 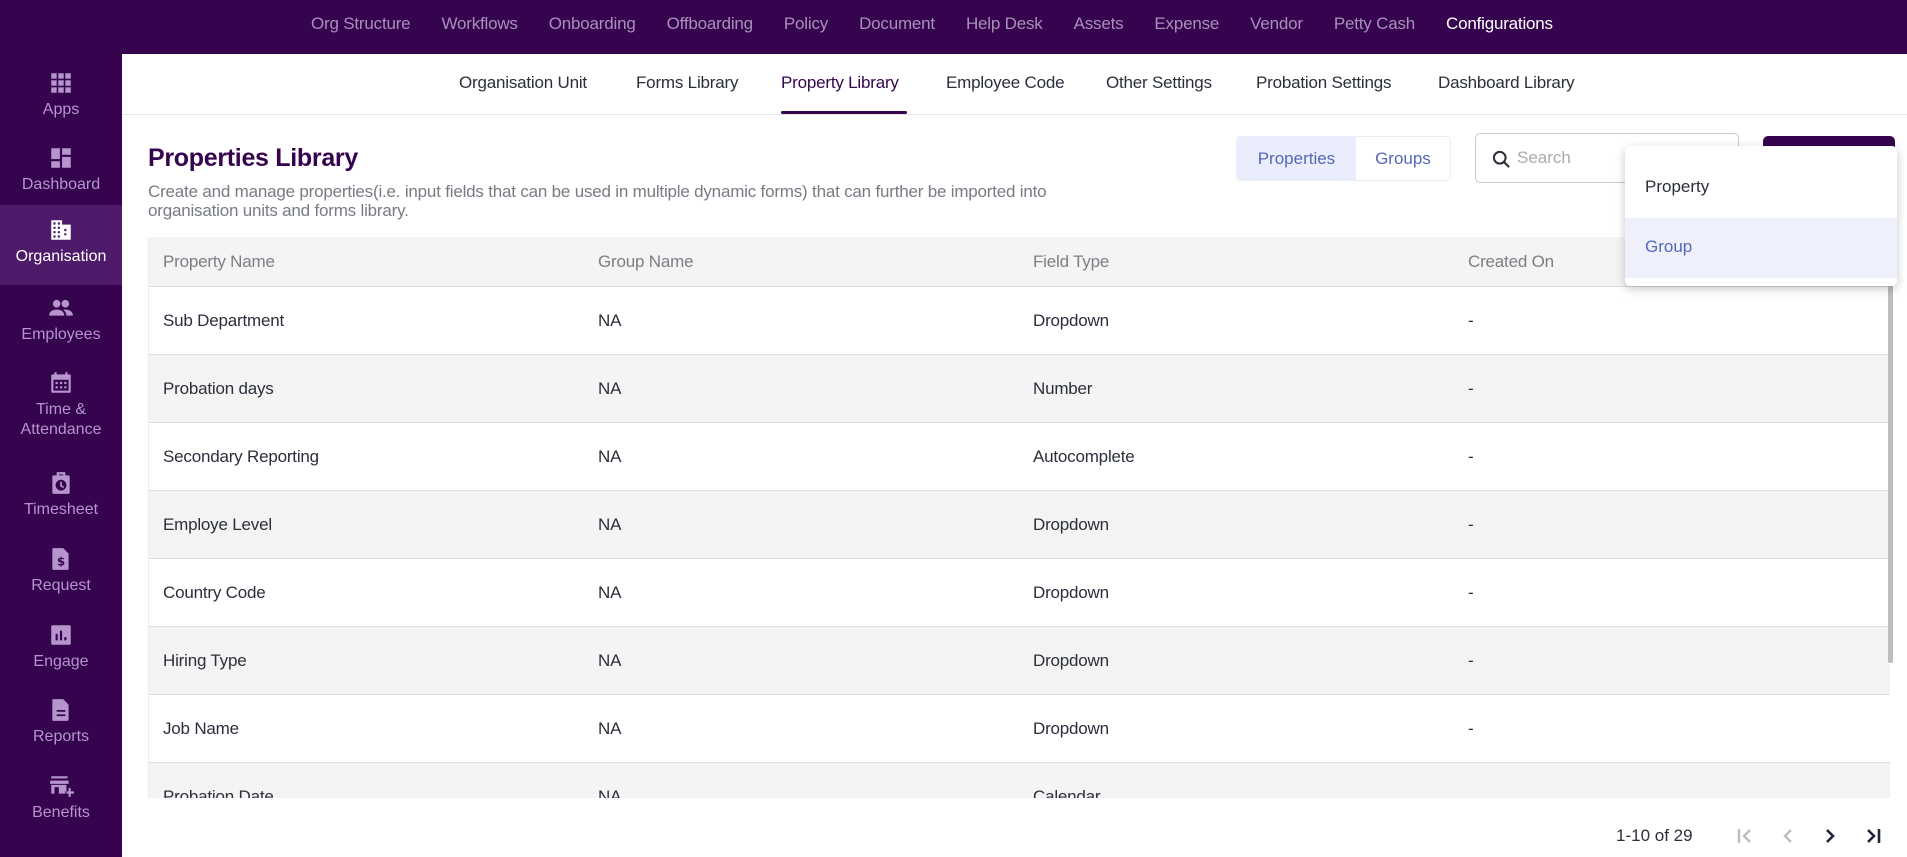 I want to click on sidebar-item-time-attendance: Time & Attendance, so click(x=61, y=408).